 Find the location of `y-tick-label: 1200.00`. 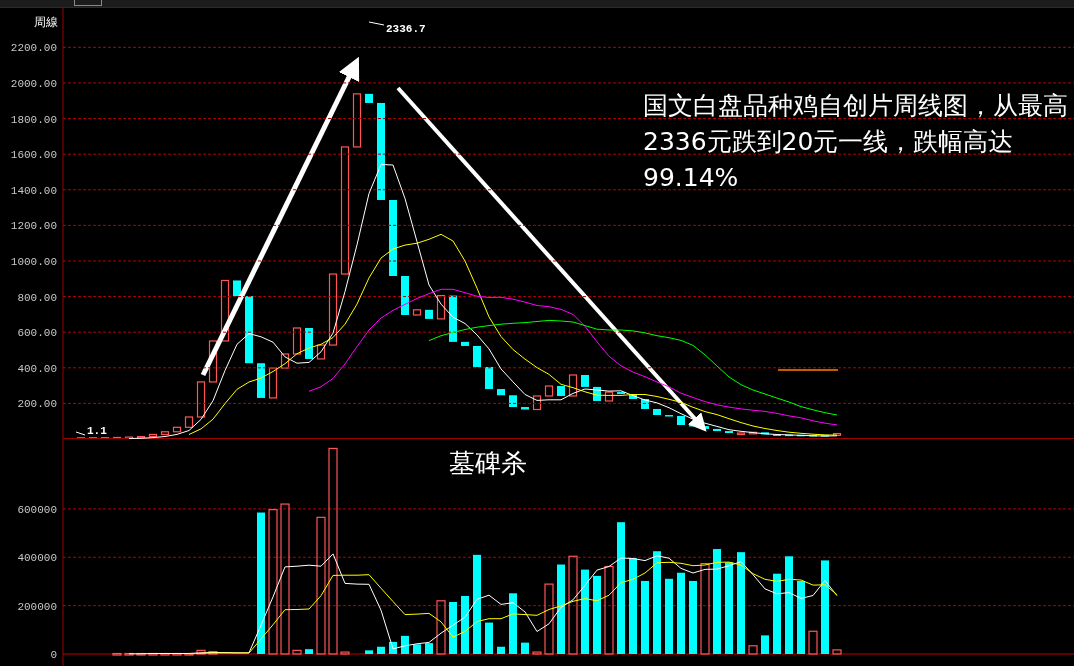

y-tick-label: 1200.00 is located at coordinates (33, 226).